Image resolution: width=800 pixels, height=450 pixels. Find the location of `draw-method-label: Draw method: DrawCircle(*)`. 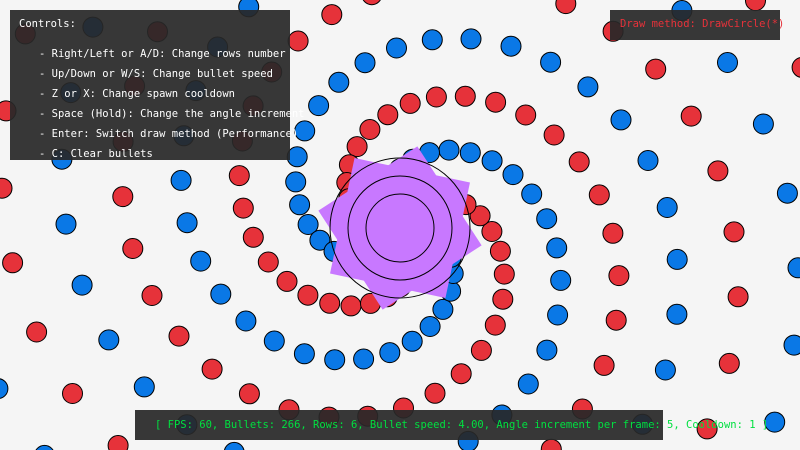

draw-method-label: Draw method: DrawCircle(*) is located at coordinates (702, 24).